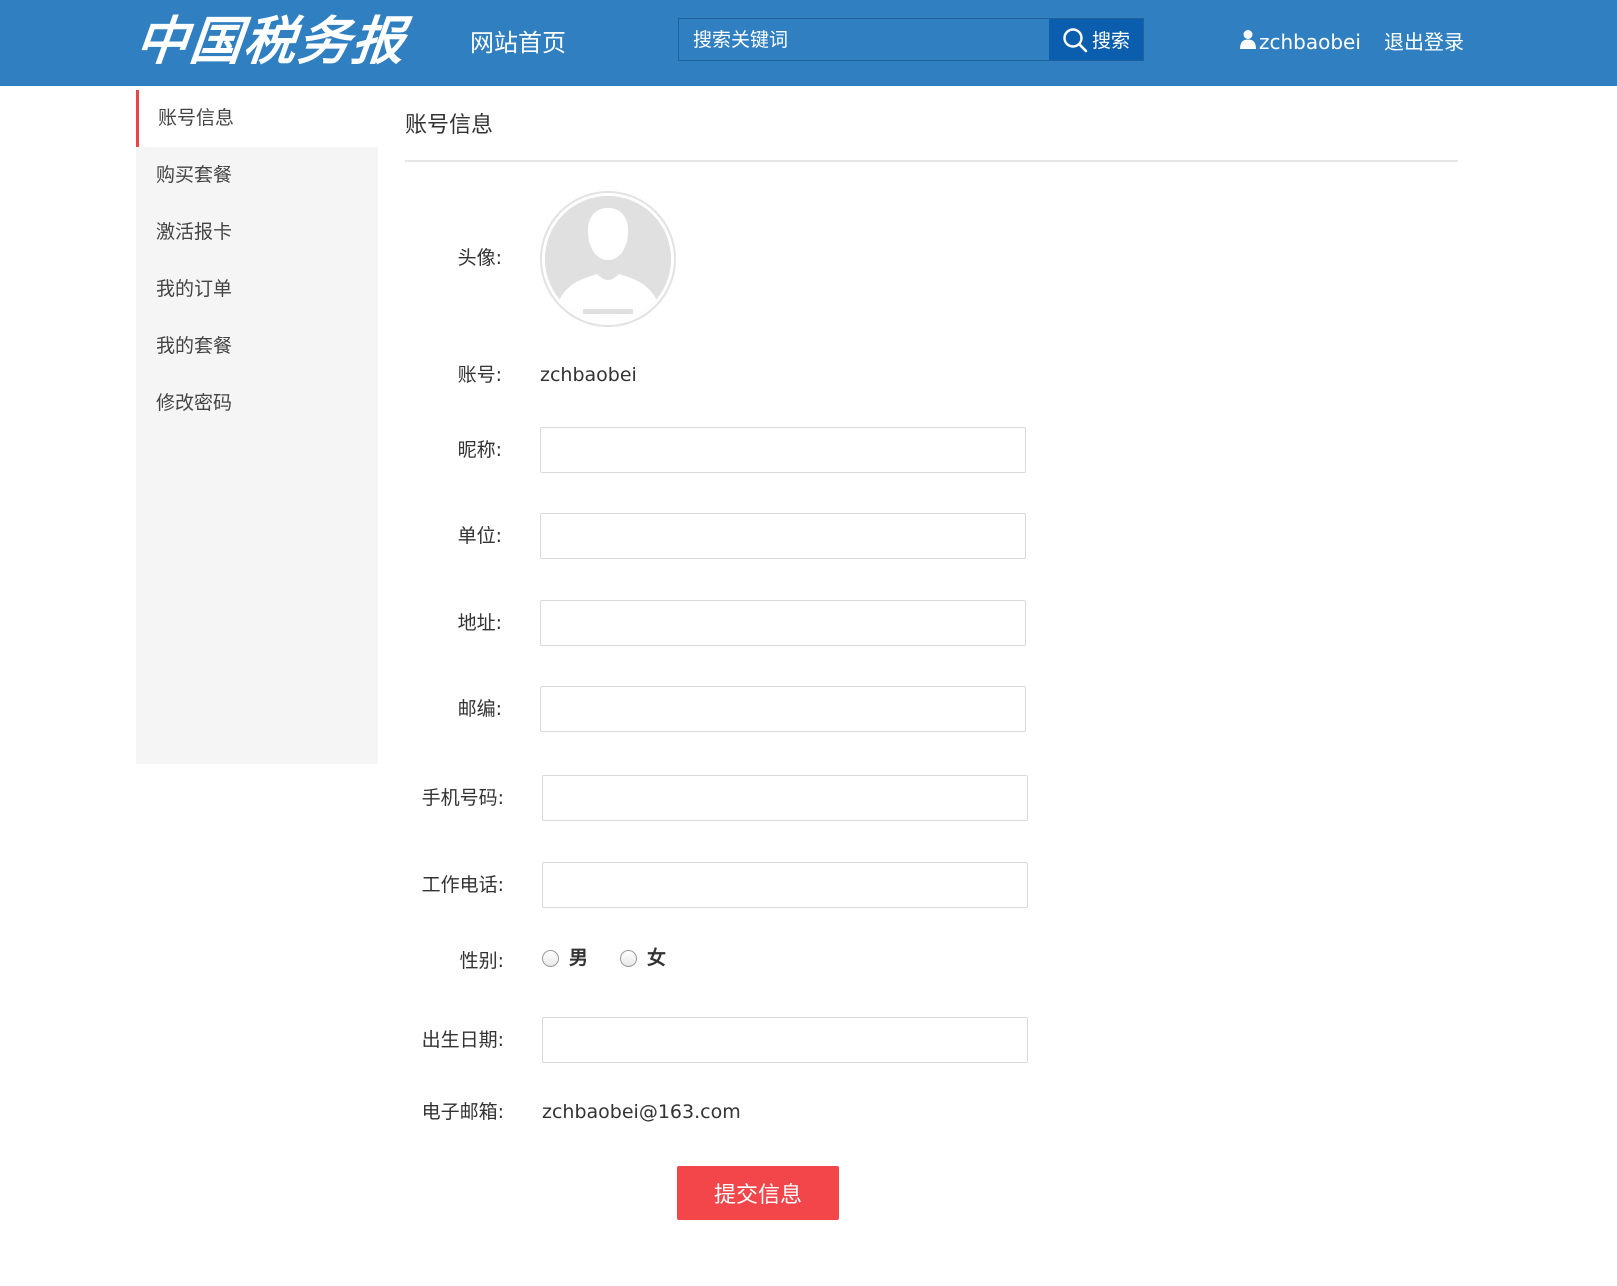 Image resolution: width=1617 pixels, height=1286 pixels. I want to click on gender-female-radio-circle, so click(628, 958).